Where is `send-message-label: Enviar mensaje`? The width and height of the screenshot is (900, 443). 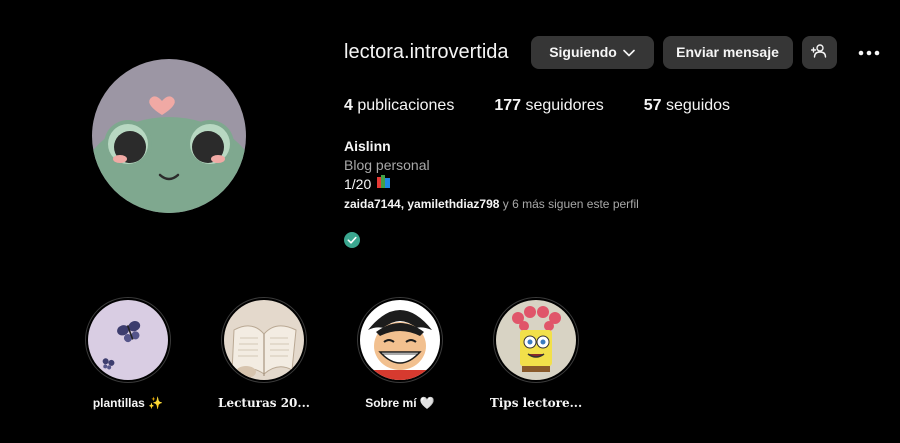
send-message-label: Enviar mensaje is located at coordinates (727, 52).